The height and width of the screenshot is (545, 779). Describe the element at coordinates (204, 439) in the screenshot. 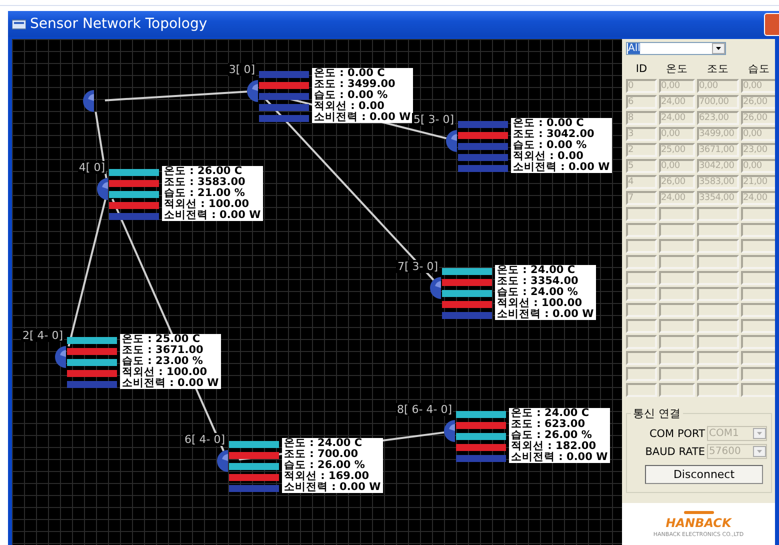

I see `node-label: 6[ 4- 0]` at that location.